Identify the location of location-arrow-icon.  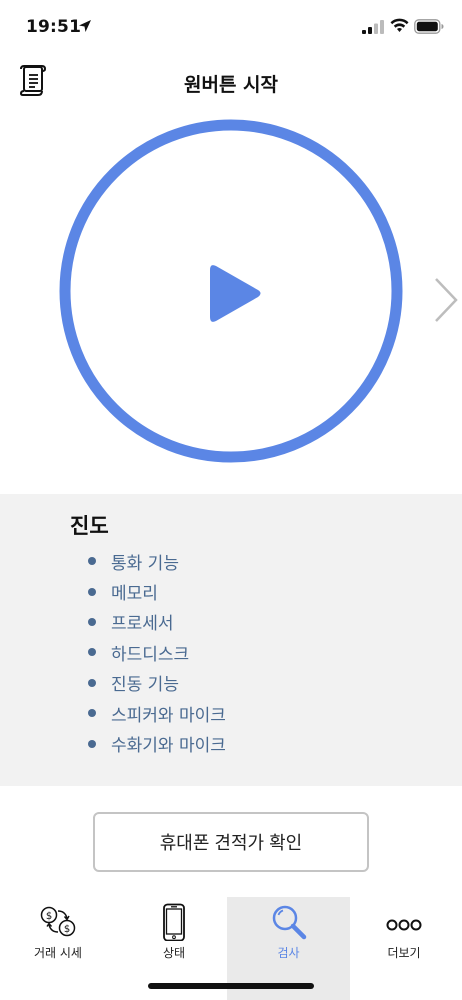
(85, 26).